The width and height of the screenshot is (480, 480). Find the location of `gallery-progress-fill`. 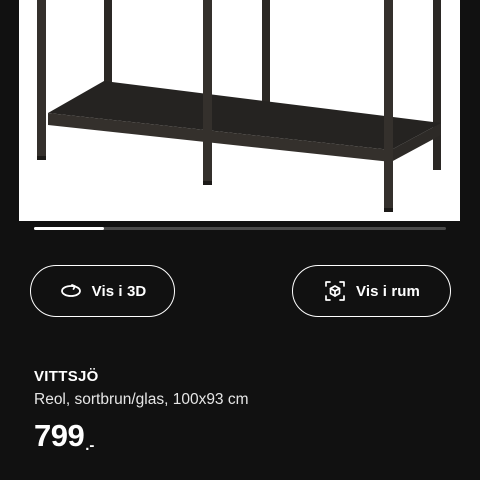

gallery-progress-fill is located at coordinates (69, 228).